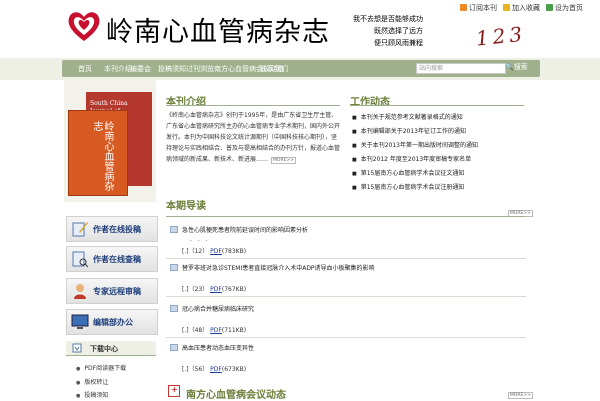 The height and width of the screenshot is (401, 600). What do you see at coordinates (253, 105) in the screenshot?
I see `intro-divider` at bounding box center [253, 105].